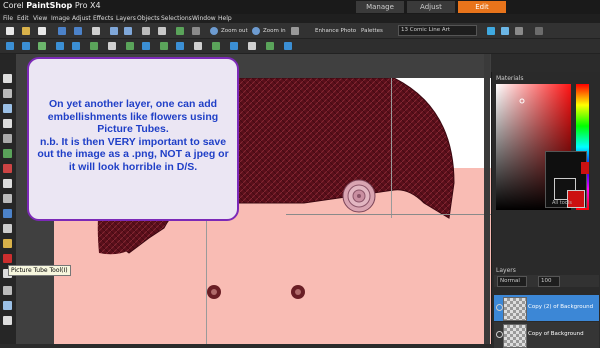 Image resolution: width=600 pixels, height=348 pixels. I want to click on tab-edit: Edit, so click(482, 7).